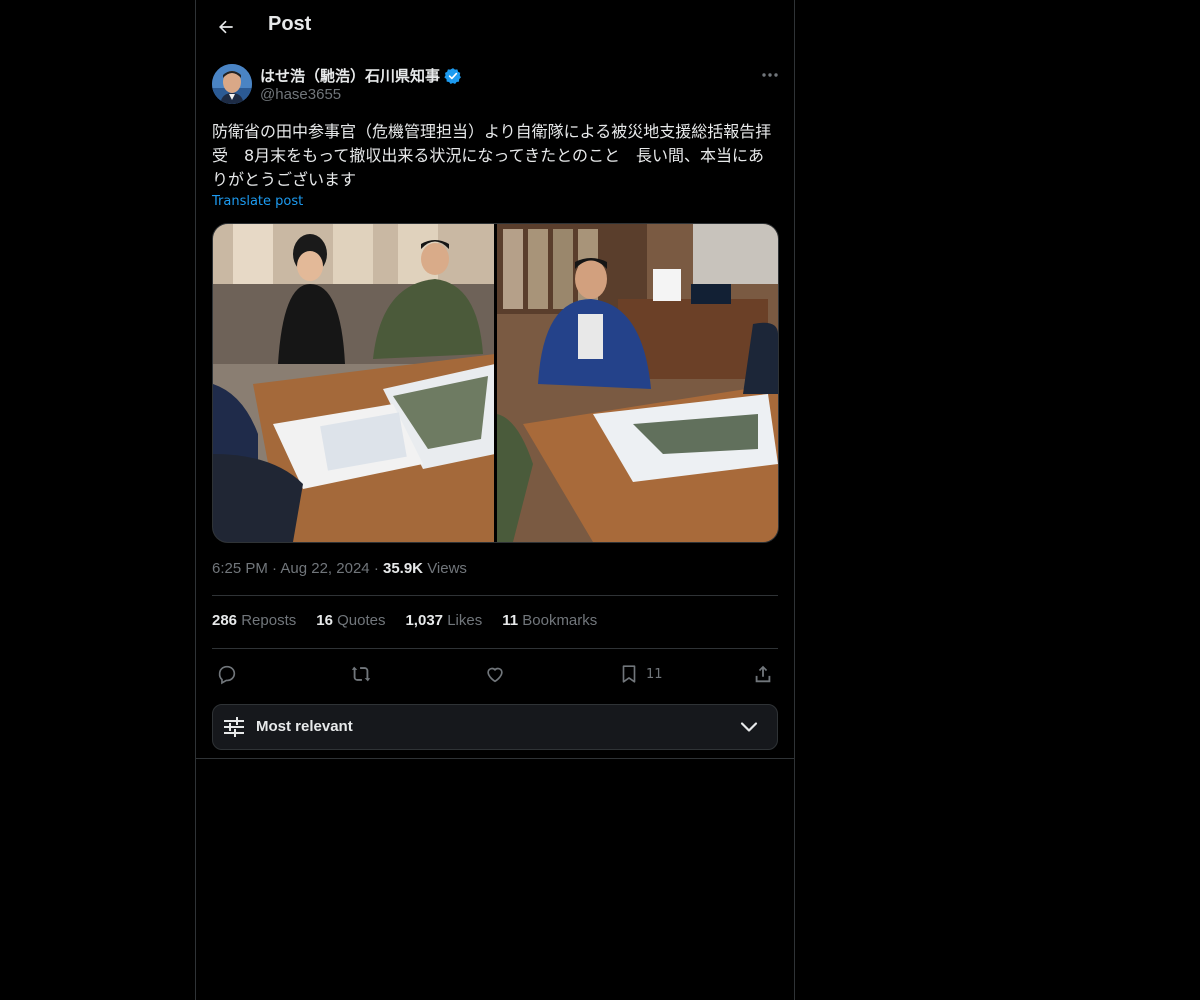 This screenshot has height=1000, width=1200. Describe the element at coordinates (290, 24) in the screenshot. I see `page-title: Post` at that location.